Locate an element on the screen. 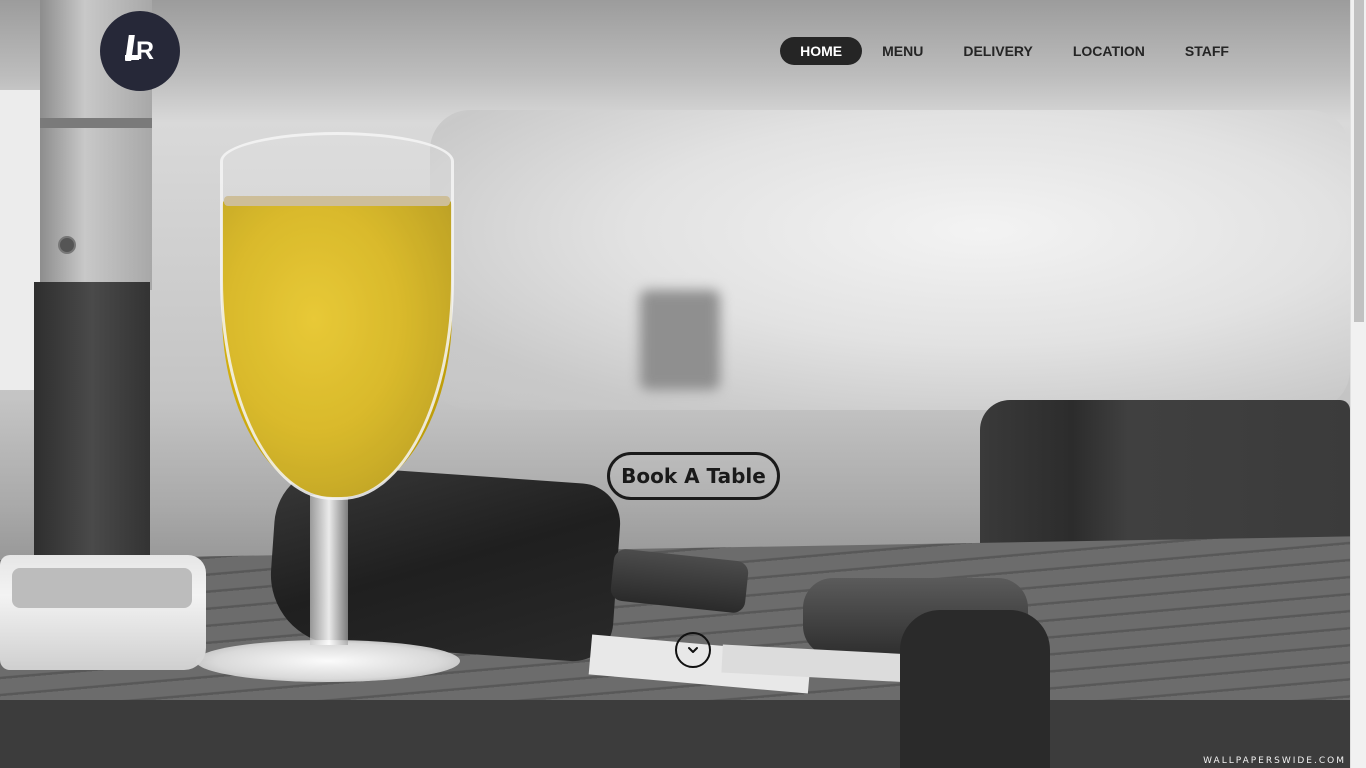 This screenshot has width=1366, height=768. chair-post is located at coordinates (975, 689).